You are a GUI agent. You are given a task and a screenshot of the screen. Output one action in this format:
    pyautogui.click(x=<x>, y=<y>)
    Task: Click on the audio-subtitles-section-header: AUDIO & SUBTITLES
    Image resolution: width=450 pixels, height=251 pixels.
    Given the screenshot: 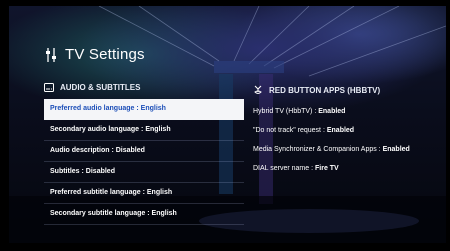 What is the action you would take?
    pyautogui.click(x=92, y=87)
    